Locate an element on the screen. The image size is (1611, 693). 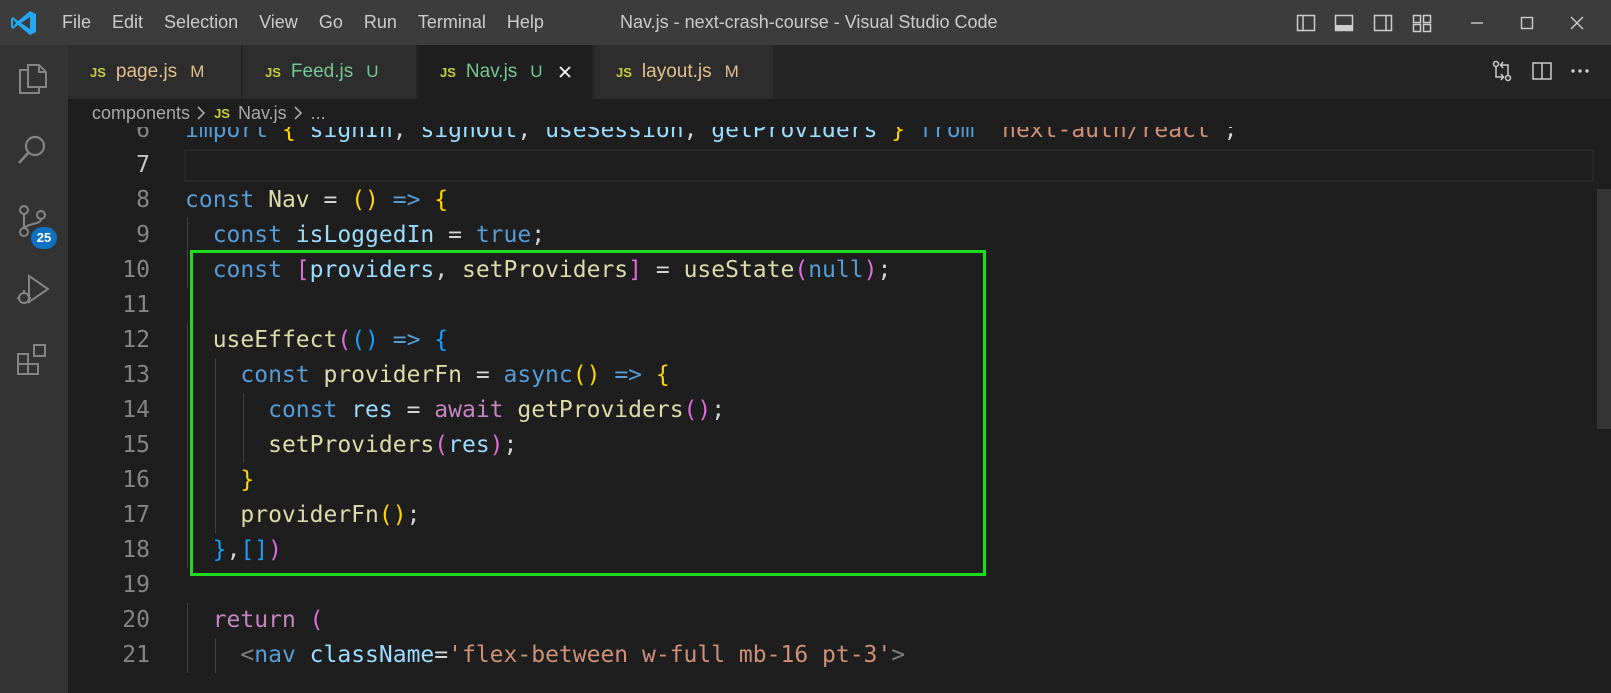
line-number: 11 is located at coordinates (136, 305).